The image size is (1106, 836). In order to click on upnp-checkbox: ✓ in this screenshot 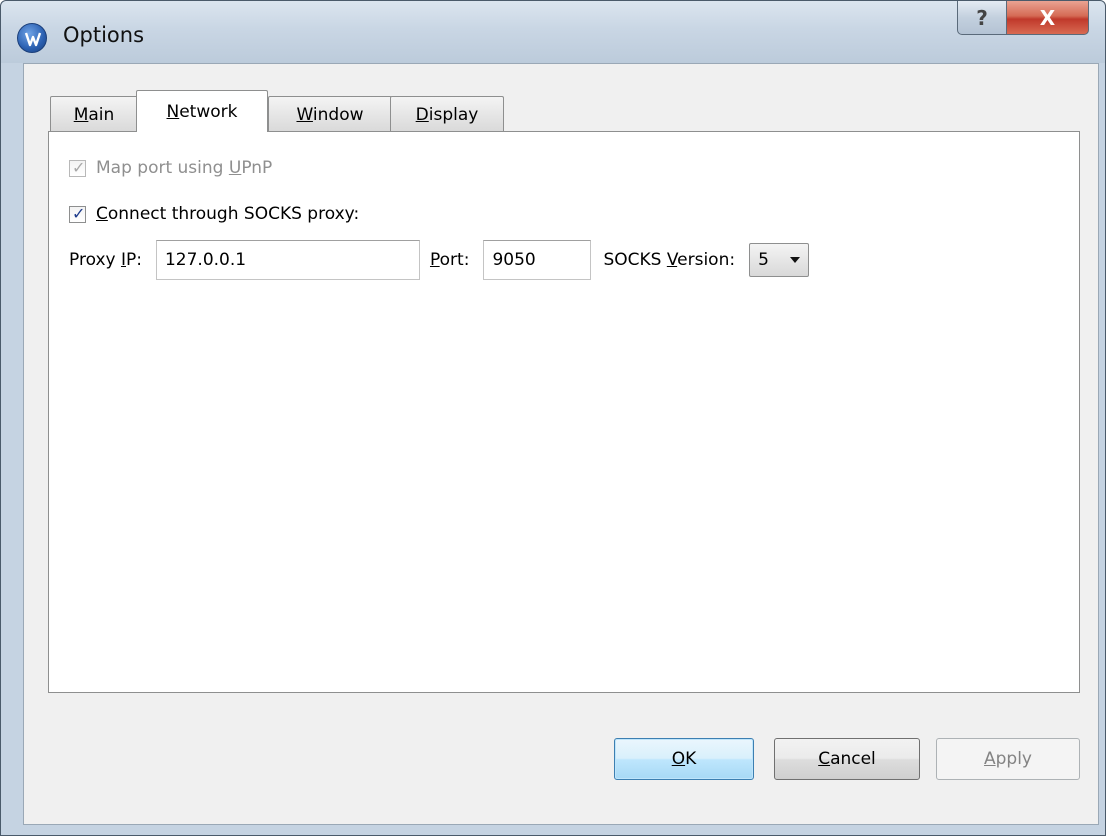, I will do `click(77, 167)`.